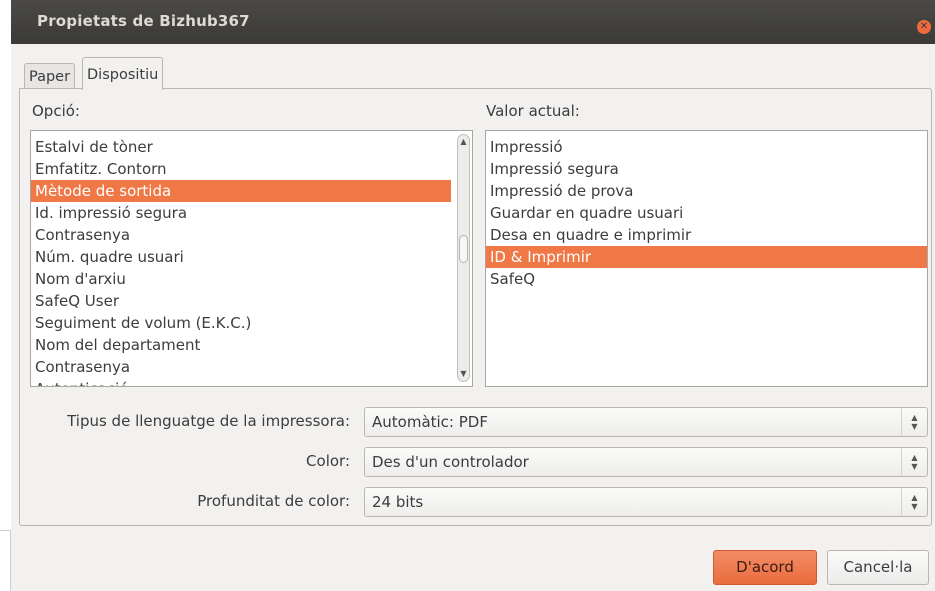 Image resolution: width=935 pixels, height=591 pixels. What do you see at coordinates (241, 257) in the screenshot?
I see `option-list-item: Núm. quadre usuari` at bounding box center [241, 257].